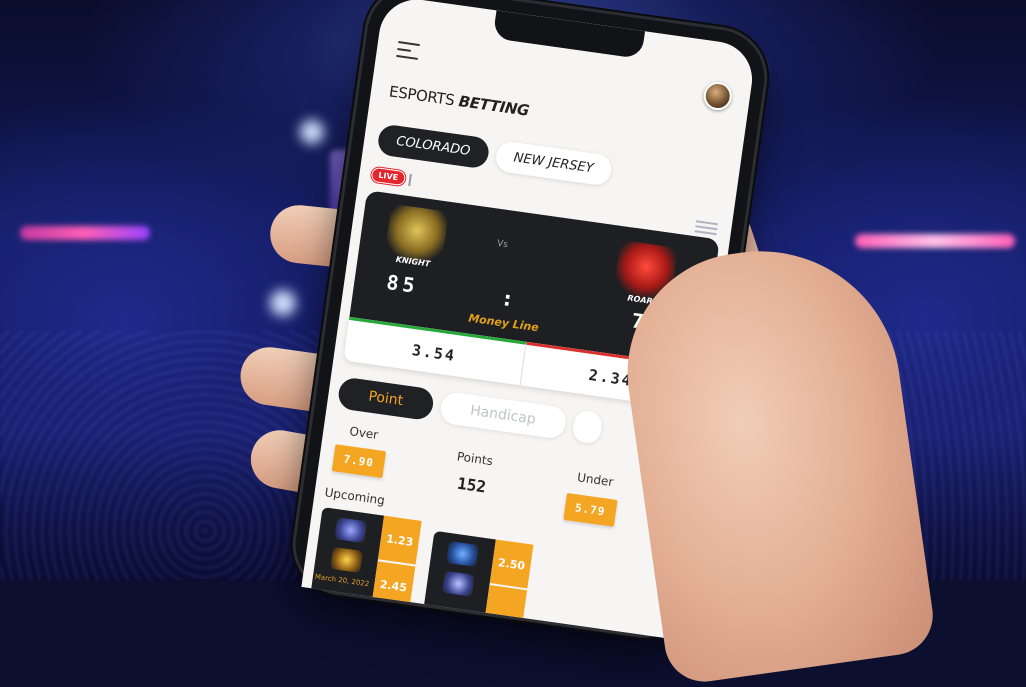  I want to click on app-title-bold: BETTING, so click(494, 106).